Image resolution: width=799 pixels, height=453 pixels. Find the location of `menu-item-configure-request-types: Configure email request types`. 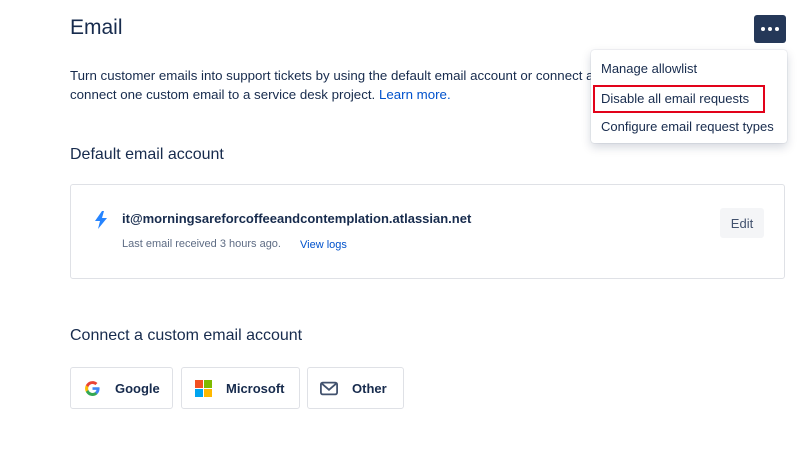

menu-item-configure-request-types: Configure email request types is located at coordinates (689, 127).